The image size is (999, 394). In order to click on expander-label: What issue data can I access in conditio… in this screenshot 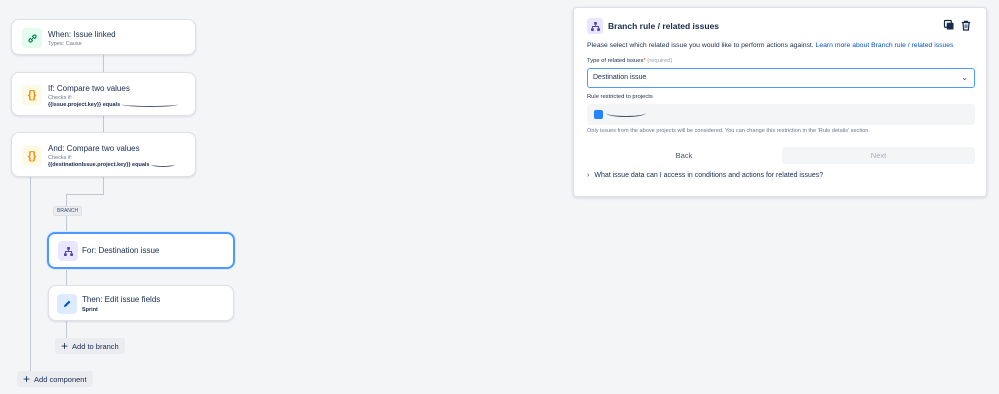, I will do `click(709, 175)`.